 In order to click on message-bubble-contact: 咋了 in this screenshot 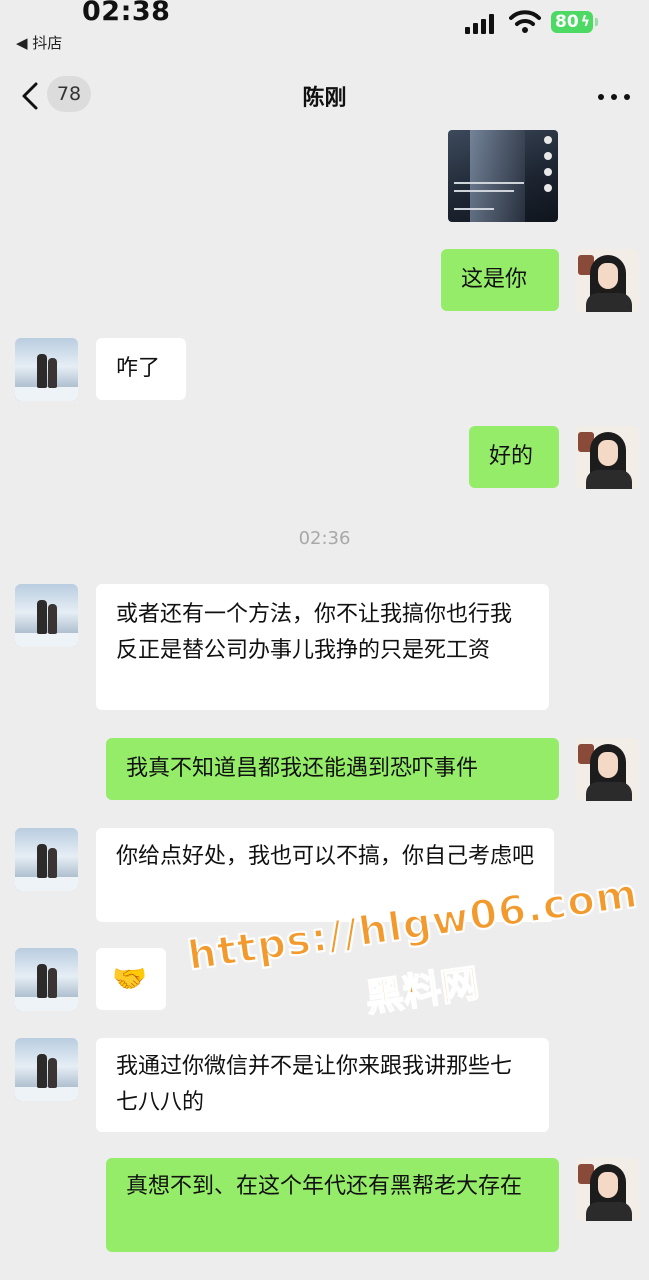, I will do `click(141, 369)`.